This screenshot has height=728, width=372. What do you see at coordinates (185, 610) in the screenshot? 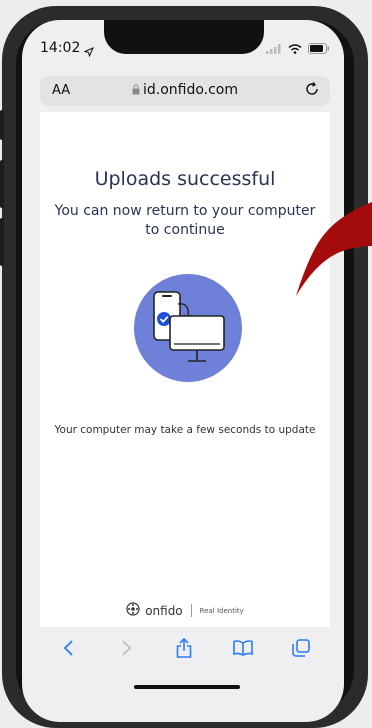
I see `onfido-branding: onfido Real Identity` at bounding box center [185, 610].